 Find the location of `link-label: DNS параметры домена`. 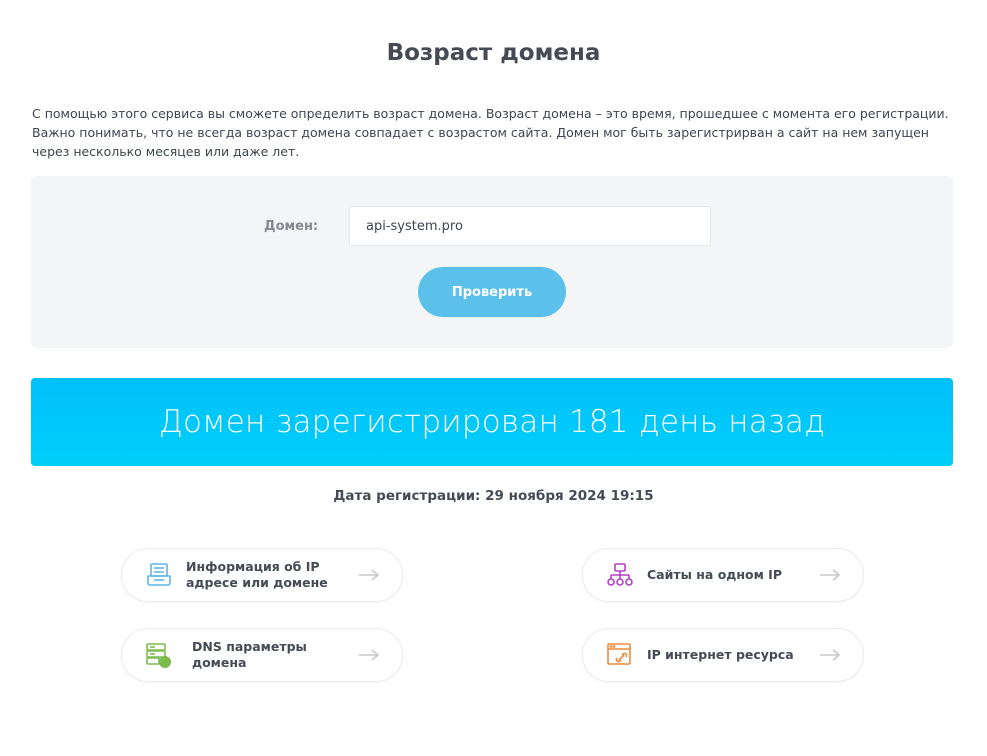

link-label: DNS параметры домена is located at coordinates (249, 654).